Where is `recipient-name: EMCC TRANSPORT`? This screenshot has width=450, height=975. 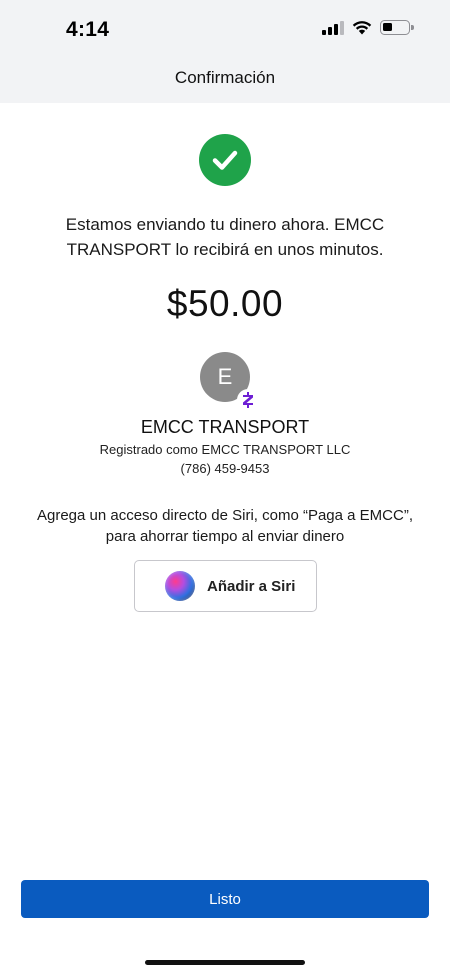
recipient-name: EMCC TRANSPORT is located at coordinates (225, 427).